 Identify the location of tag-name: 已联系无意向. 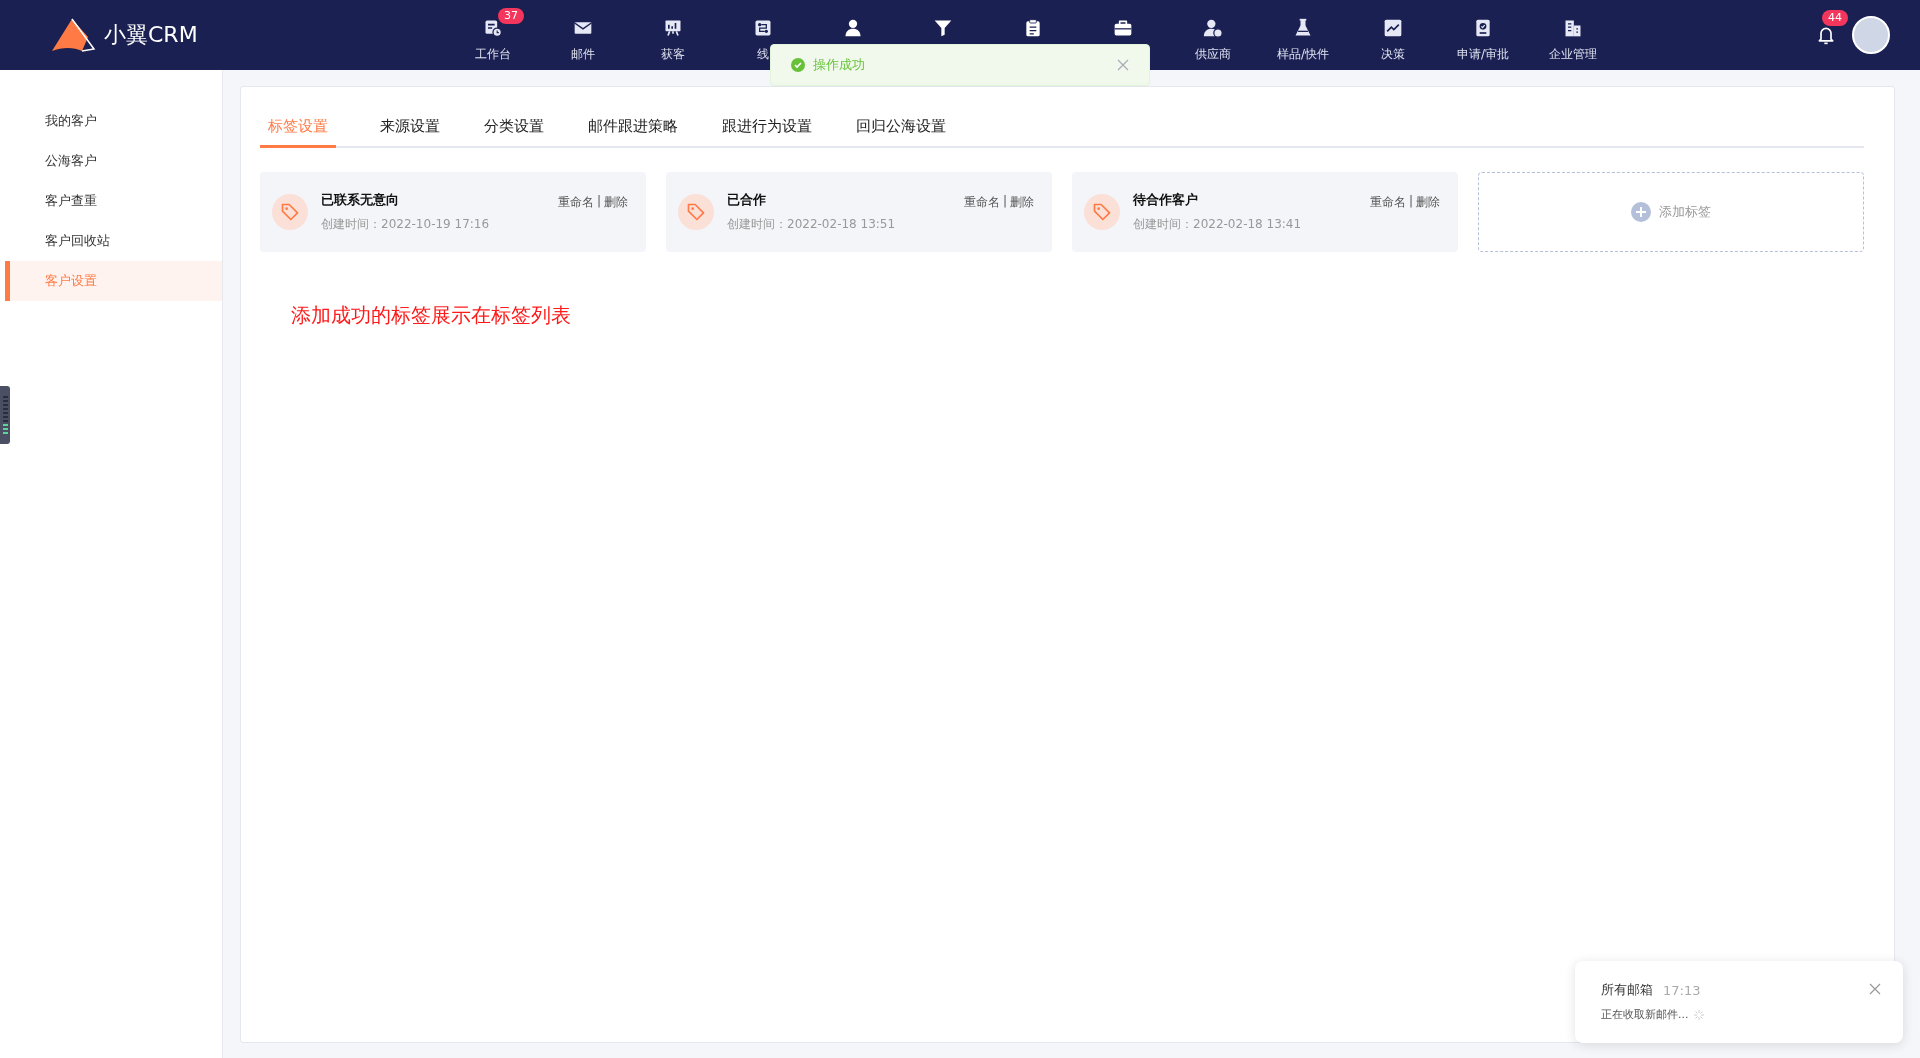
(360, 200).